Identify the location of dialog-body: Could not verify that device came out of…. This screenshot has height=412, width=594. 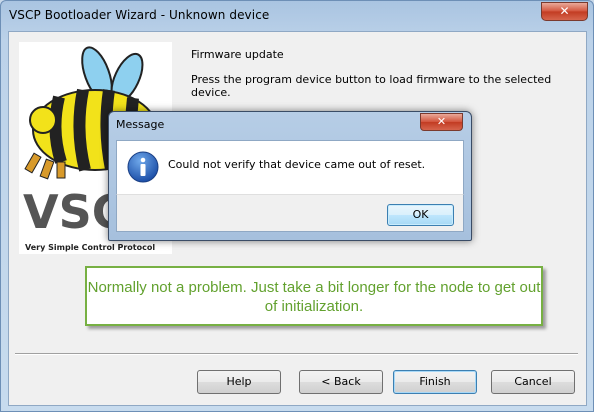
(290, 167).